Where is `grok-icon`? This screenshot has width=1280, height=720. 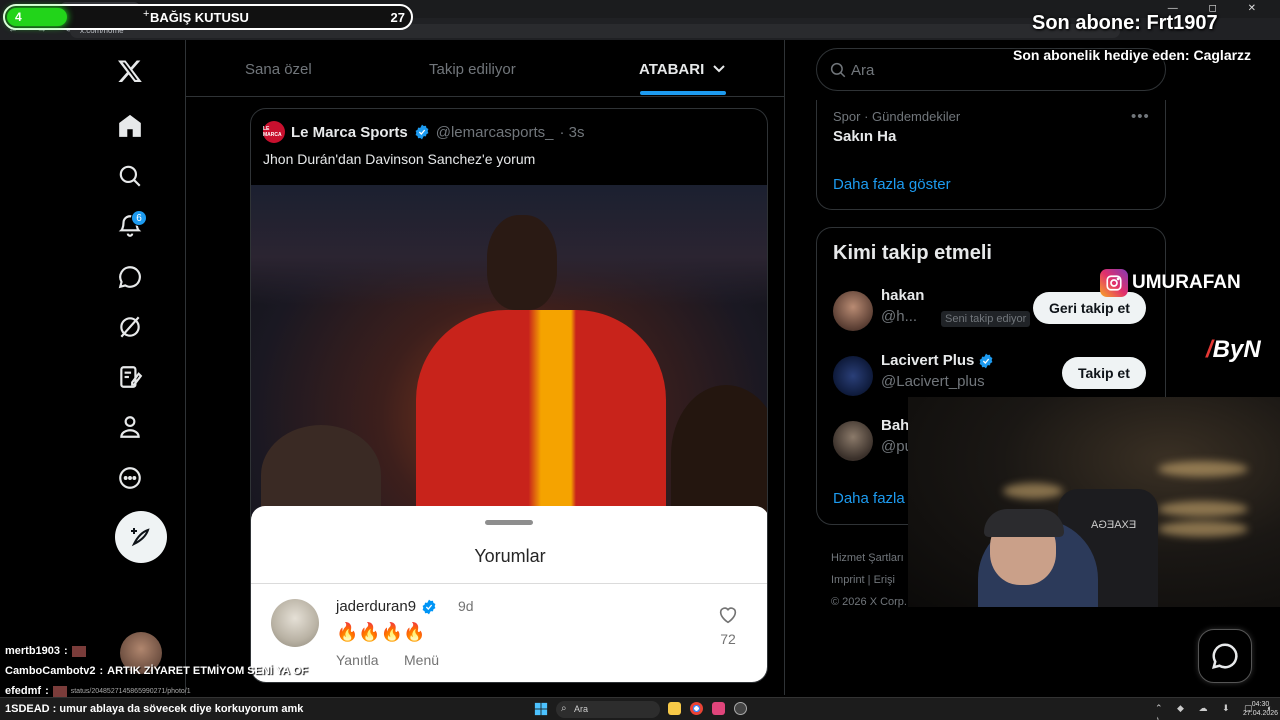 grok-icon is located at coordinates (130, 327).